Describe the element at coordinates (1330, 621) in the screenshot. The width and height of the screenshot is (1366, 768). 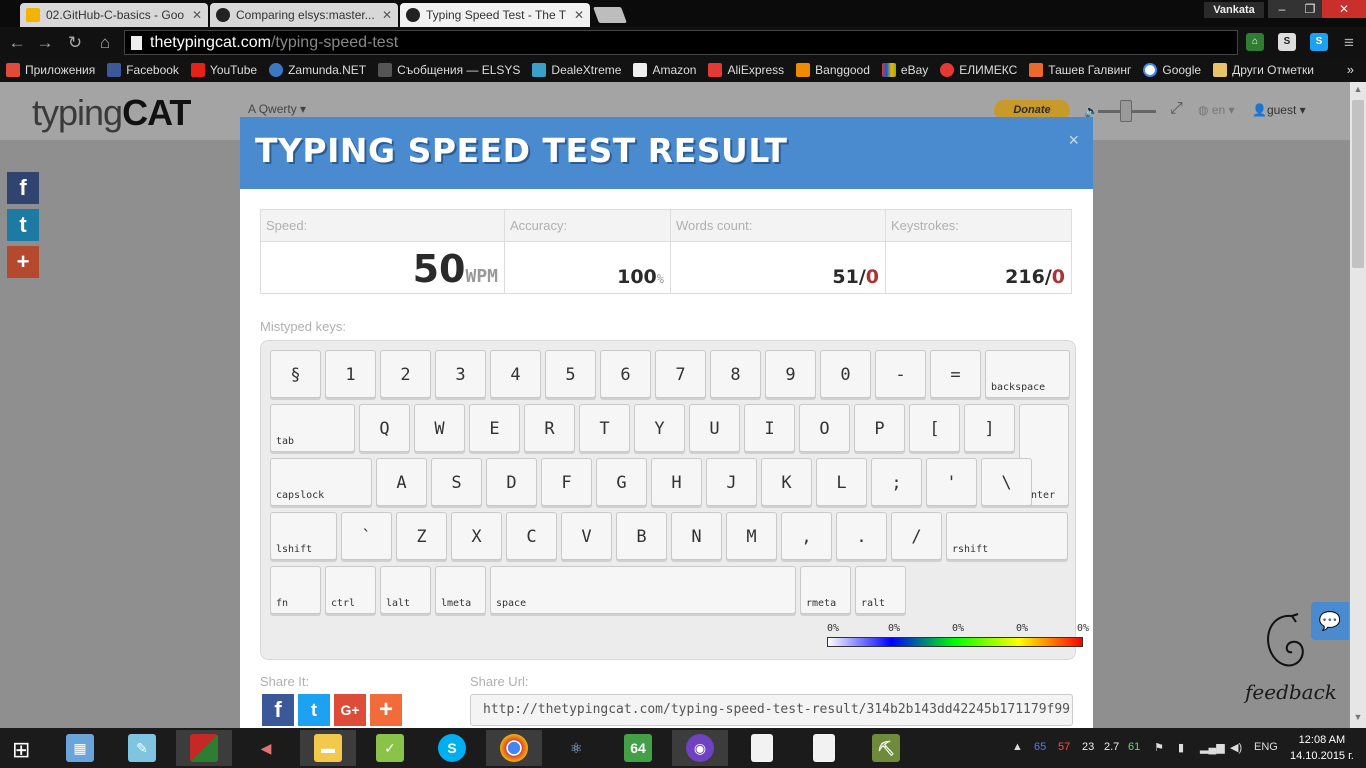
I see `chat-icon: 💬` at that location.